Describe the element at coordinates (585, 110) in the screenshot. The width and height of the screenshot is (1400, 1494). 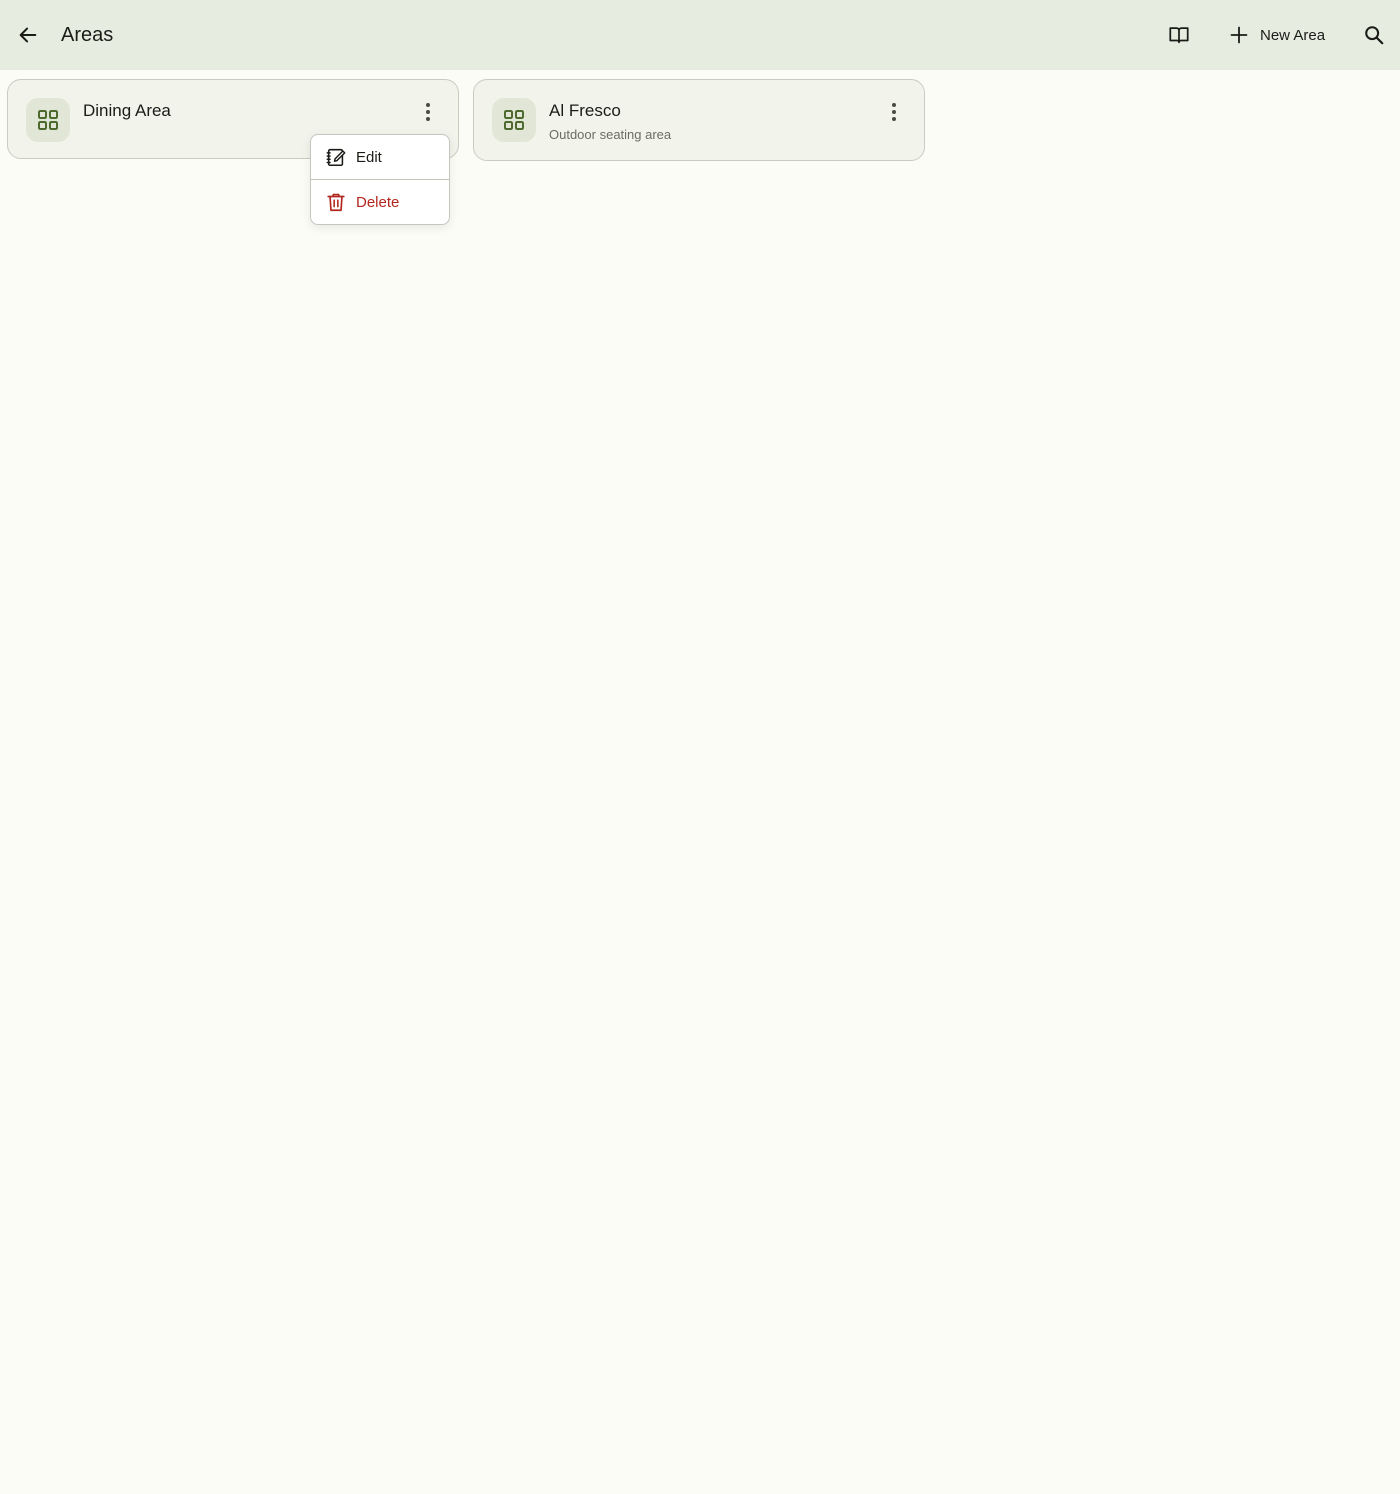
I see `area-name: Al Fresco` at that location.